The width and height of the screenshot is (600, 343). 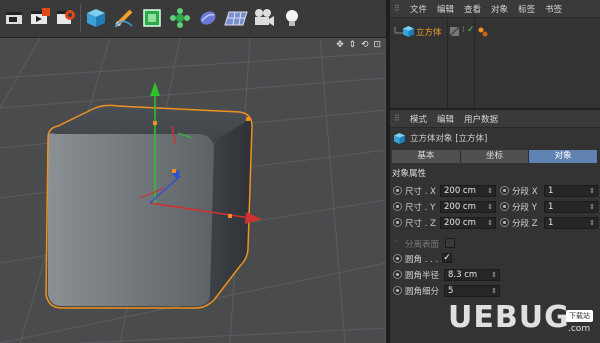 I want to click on visibility-dots-icon: ⁝, so click(x=463, y=29).